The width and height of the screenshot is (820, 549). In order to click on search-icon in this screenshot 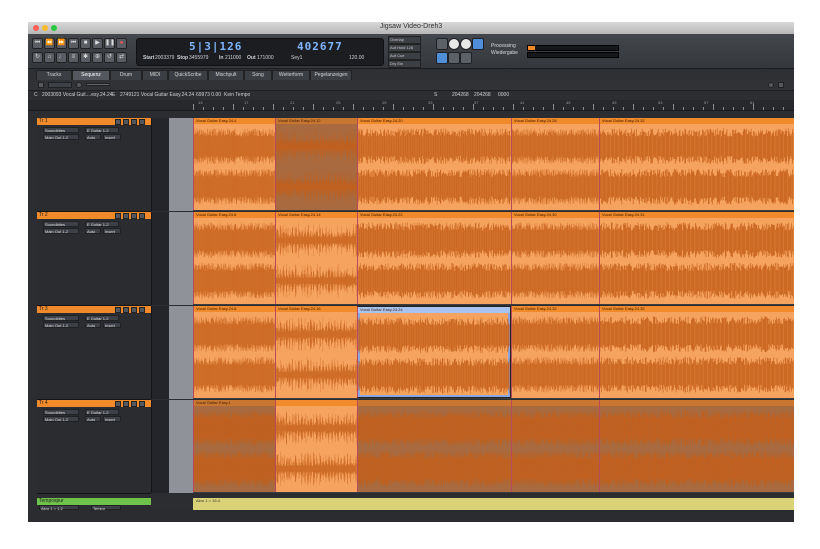, I will do `click(771, 85)`.